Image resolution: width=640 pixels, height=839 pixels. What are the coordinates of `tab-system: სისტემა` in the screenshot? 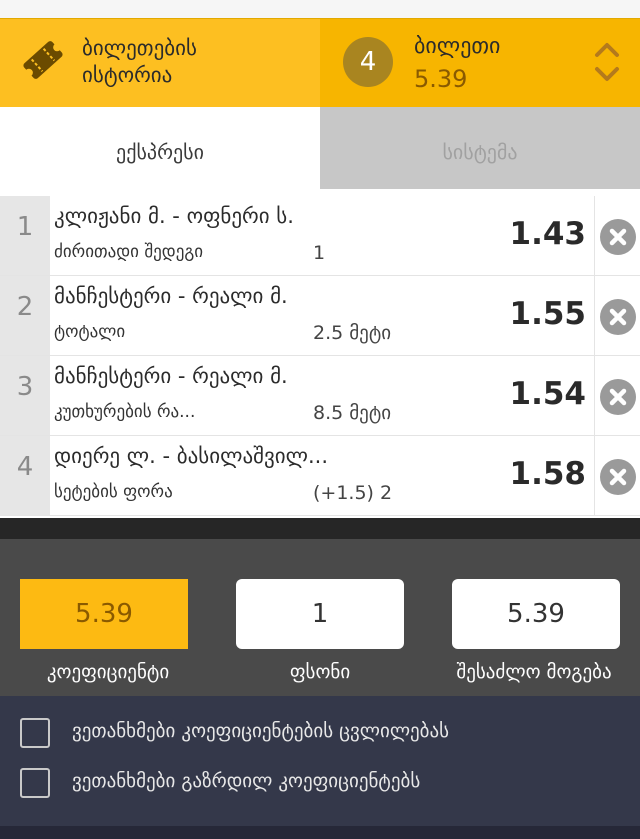 It's located at (480, 148).